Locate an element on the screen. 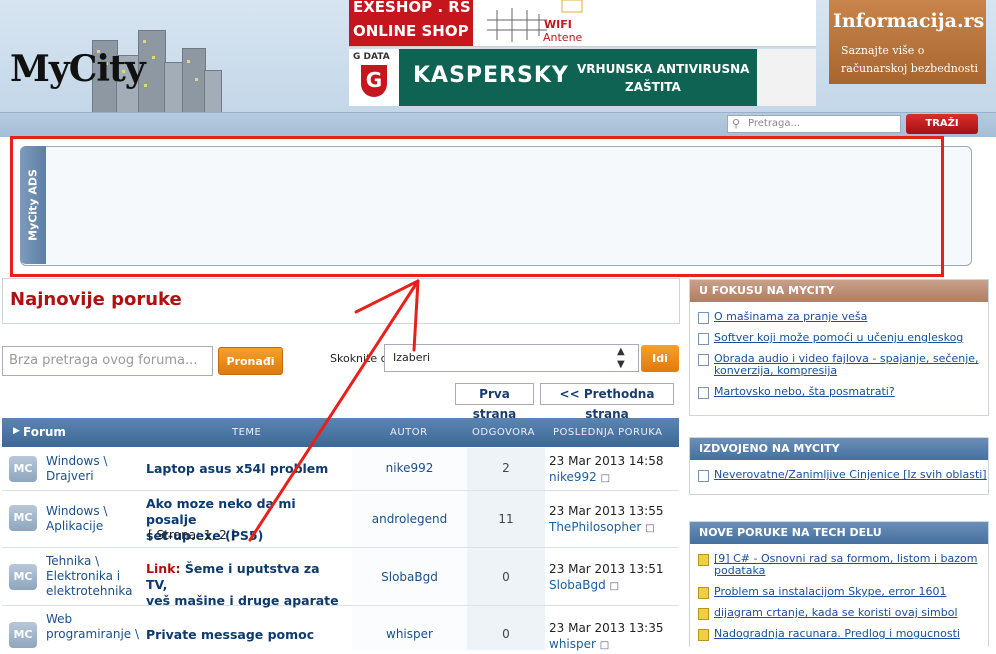 This screenshot has height=654, width=996. forum-name-line1: Web is located at coordinates (59, 619).